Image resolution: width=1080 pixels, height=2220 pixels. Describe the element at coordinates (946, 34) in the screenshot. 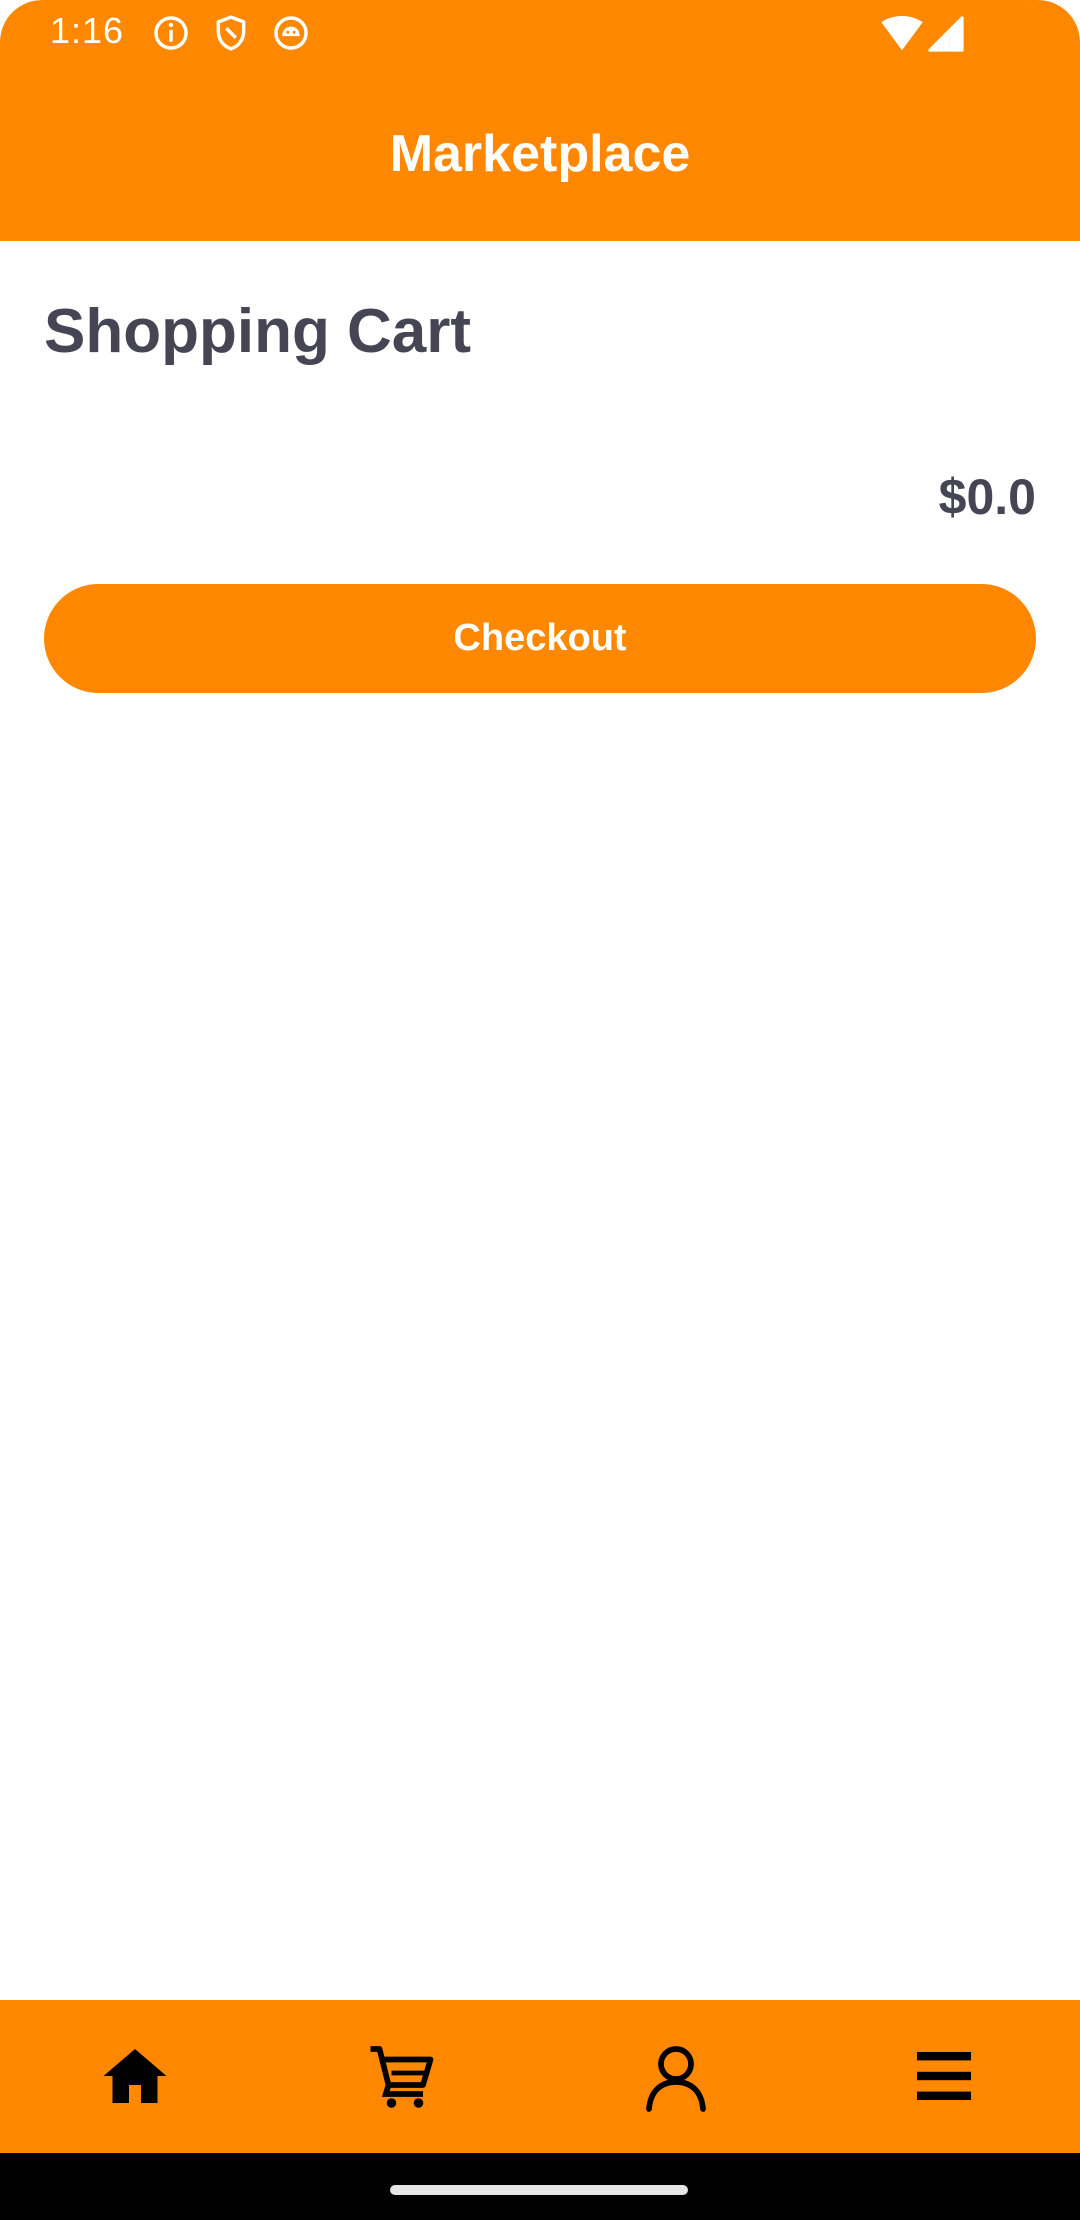

I see `signal-icon` at that location.